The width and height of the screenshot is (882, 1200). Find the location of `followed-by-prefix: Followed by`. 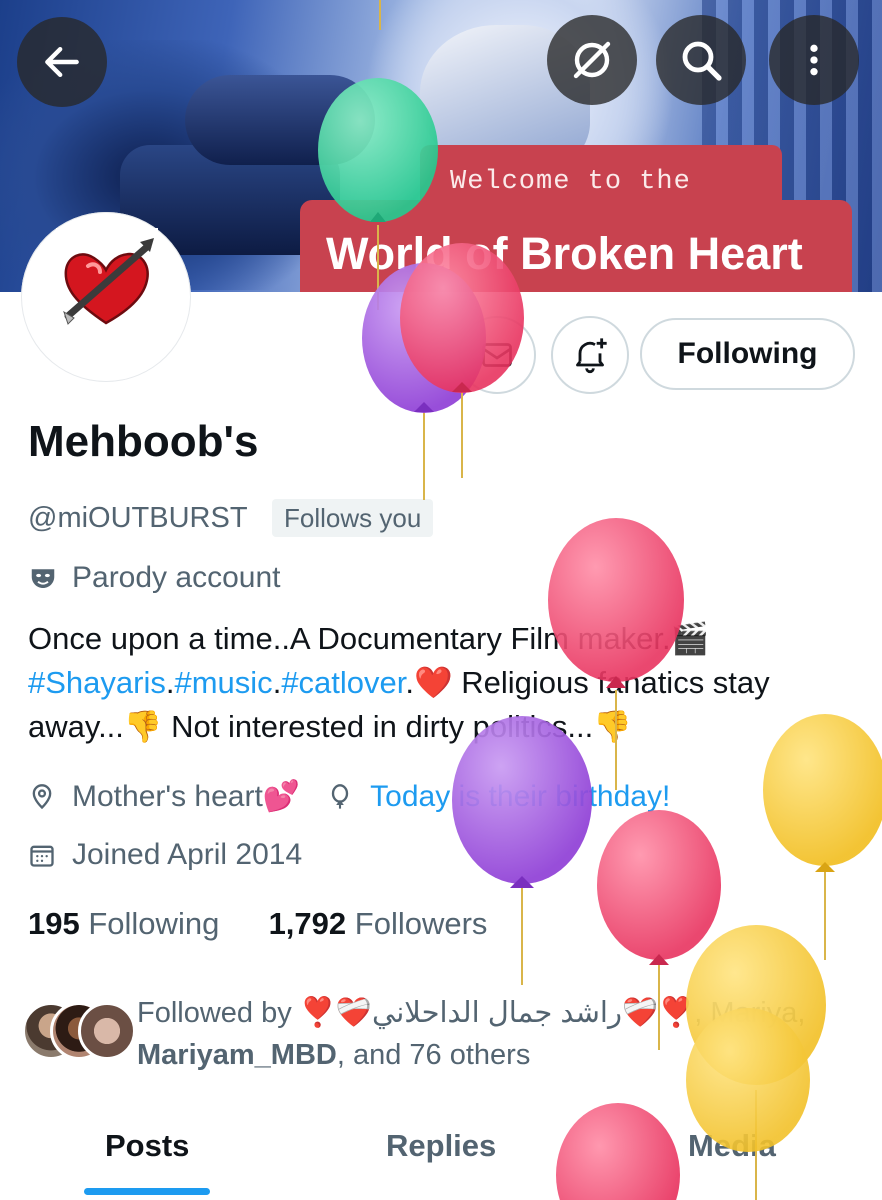

followed-by-prefix: Followed by is located at coordinates (218, 1013).